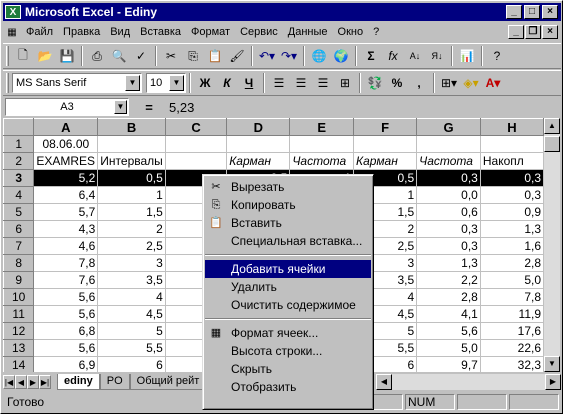  Describe the element at coordinates (66, 263) in the screenshot. I see `cell: 7,8` at that location.